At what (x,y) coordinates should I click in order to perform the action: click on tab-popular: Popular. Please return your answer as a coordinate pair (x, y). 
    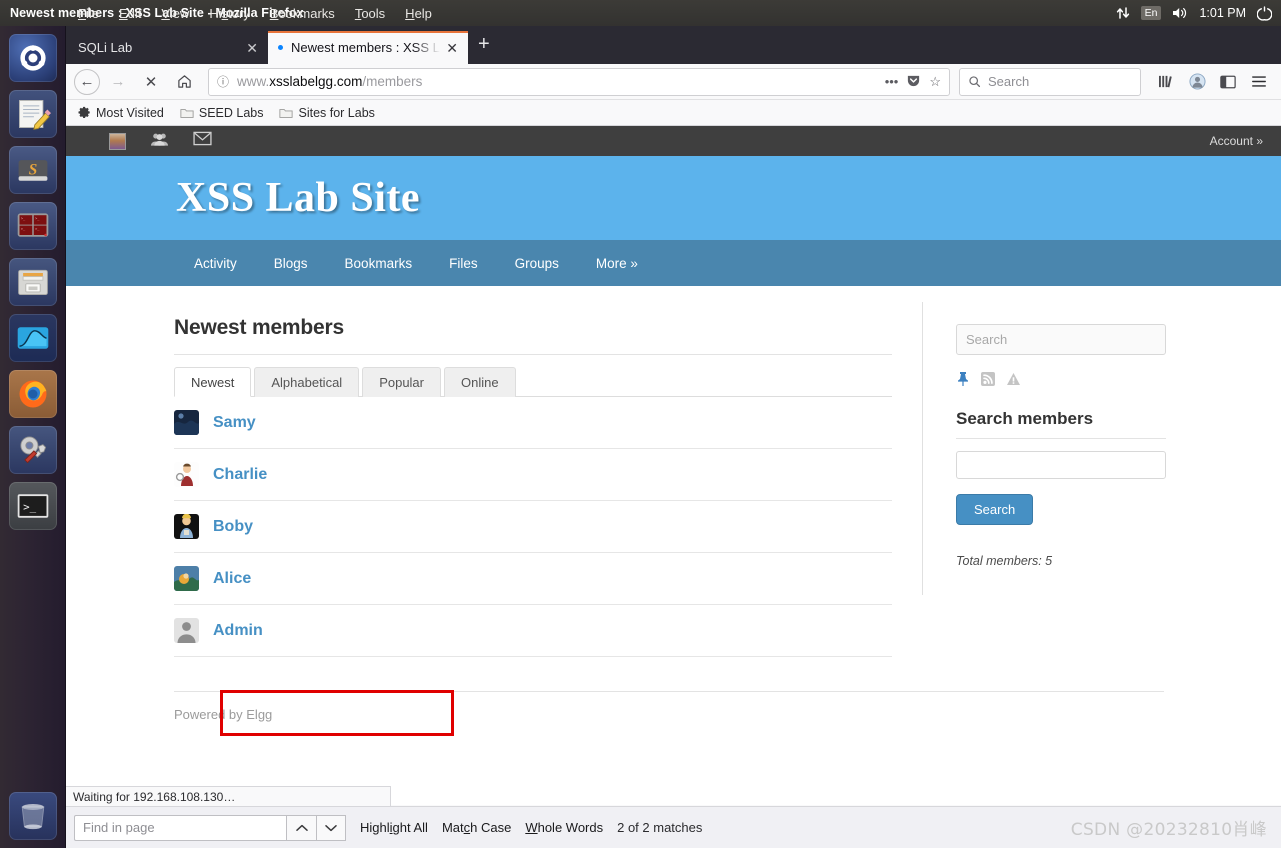
    Looking at the image, I should click on (401, 382).